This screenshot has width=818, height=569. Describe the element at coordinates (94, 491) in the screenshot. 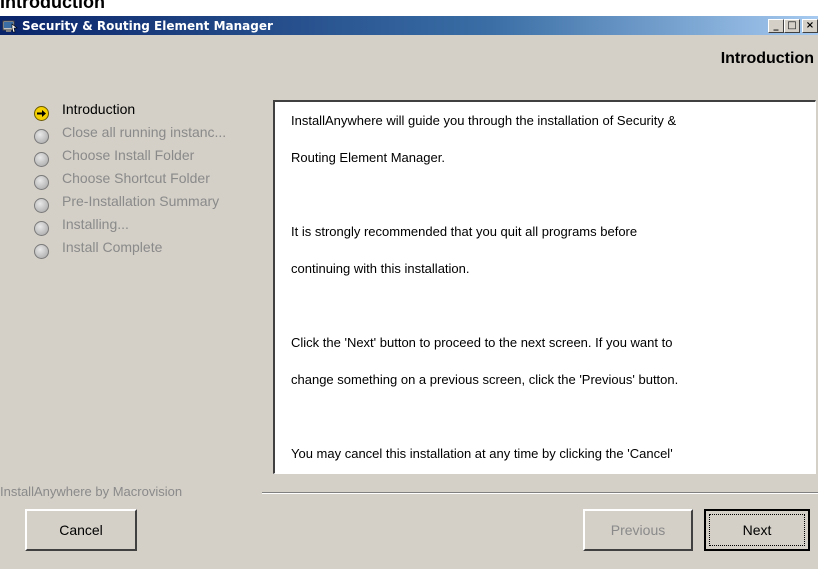

I see `installer-brand-label: InstallAnywhere by Macrovision` at that location.